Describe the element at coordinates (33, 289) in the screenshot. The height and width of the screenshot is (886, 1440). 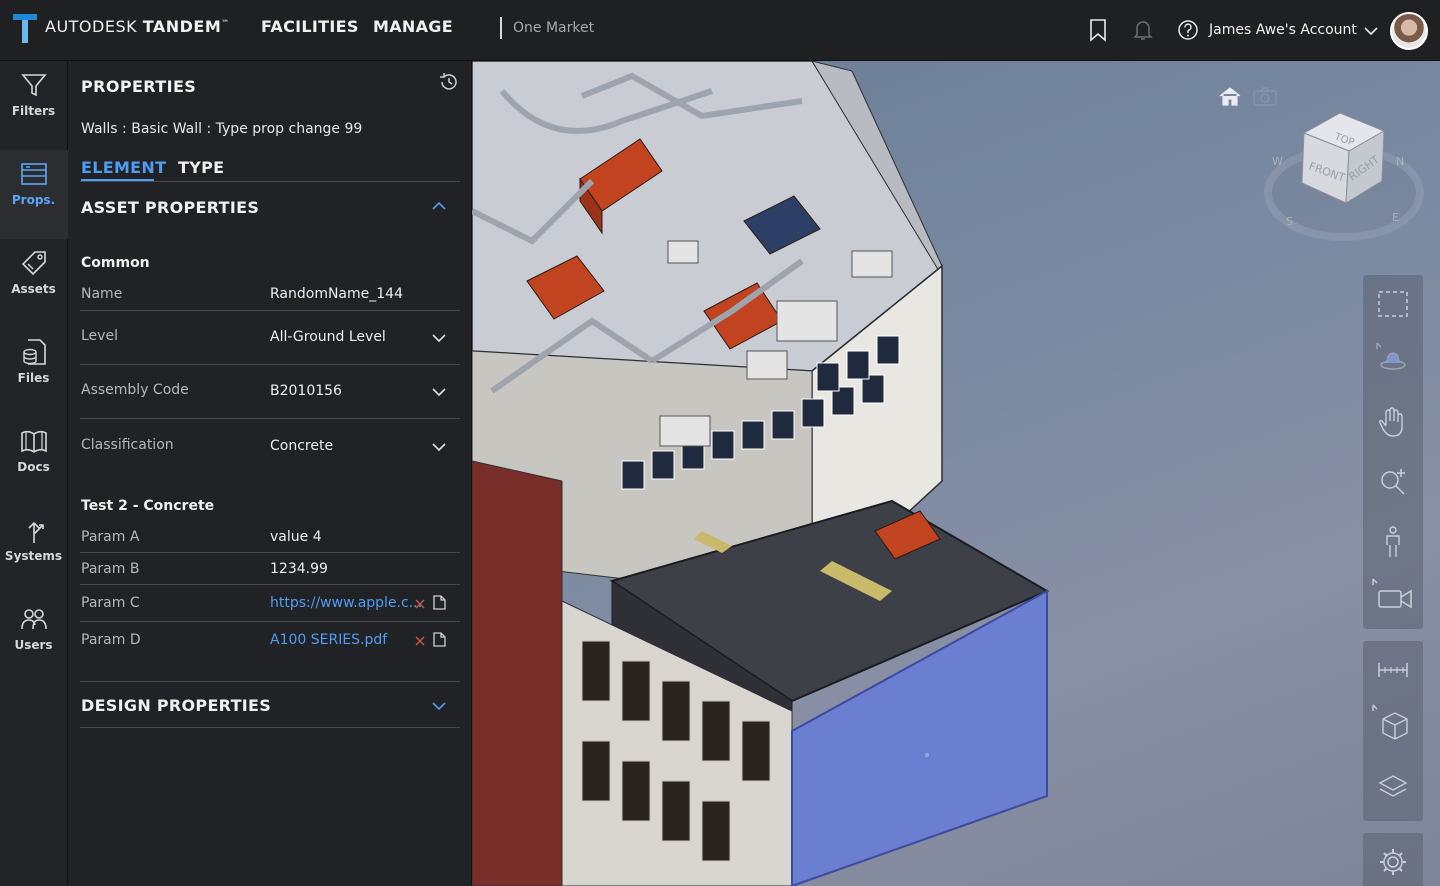
I see `rail-label-assets: Assets` at that location.